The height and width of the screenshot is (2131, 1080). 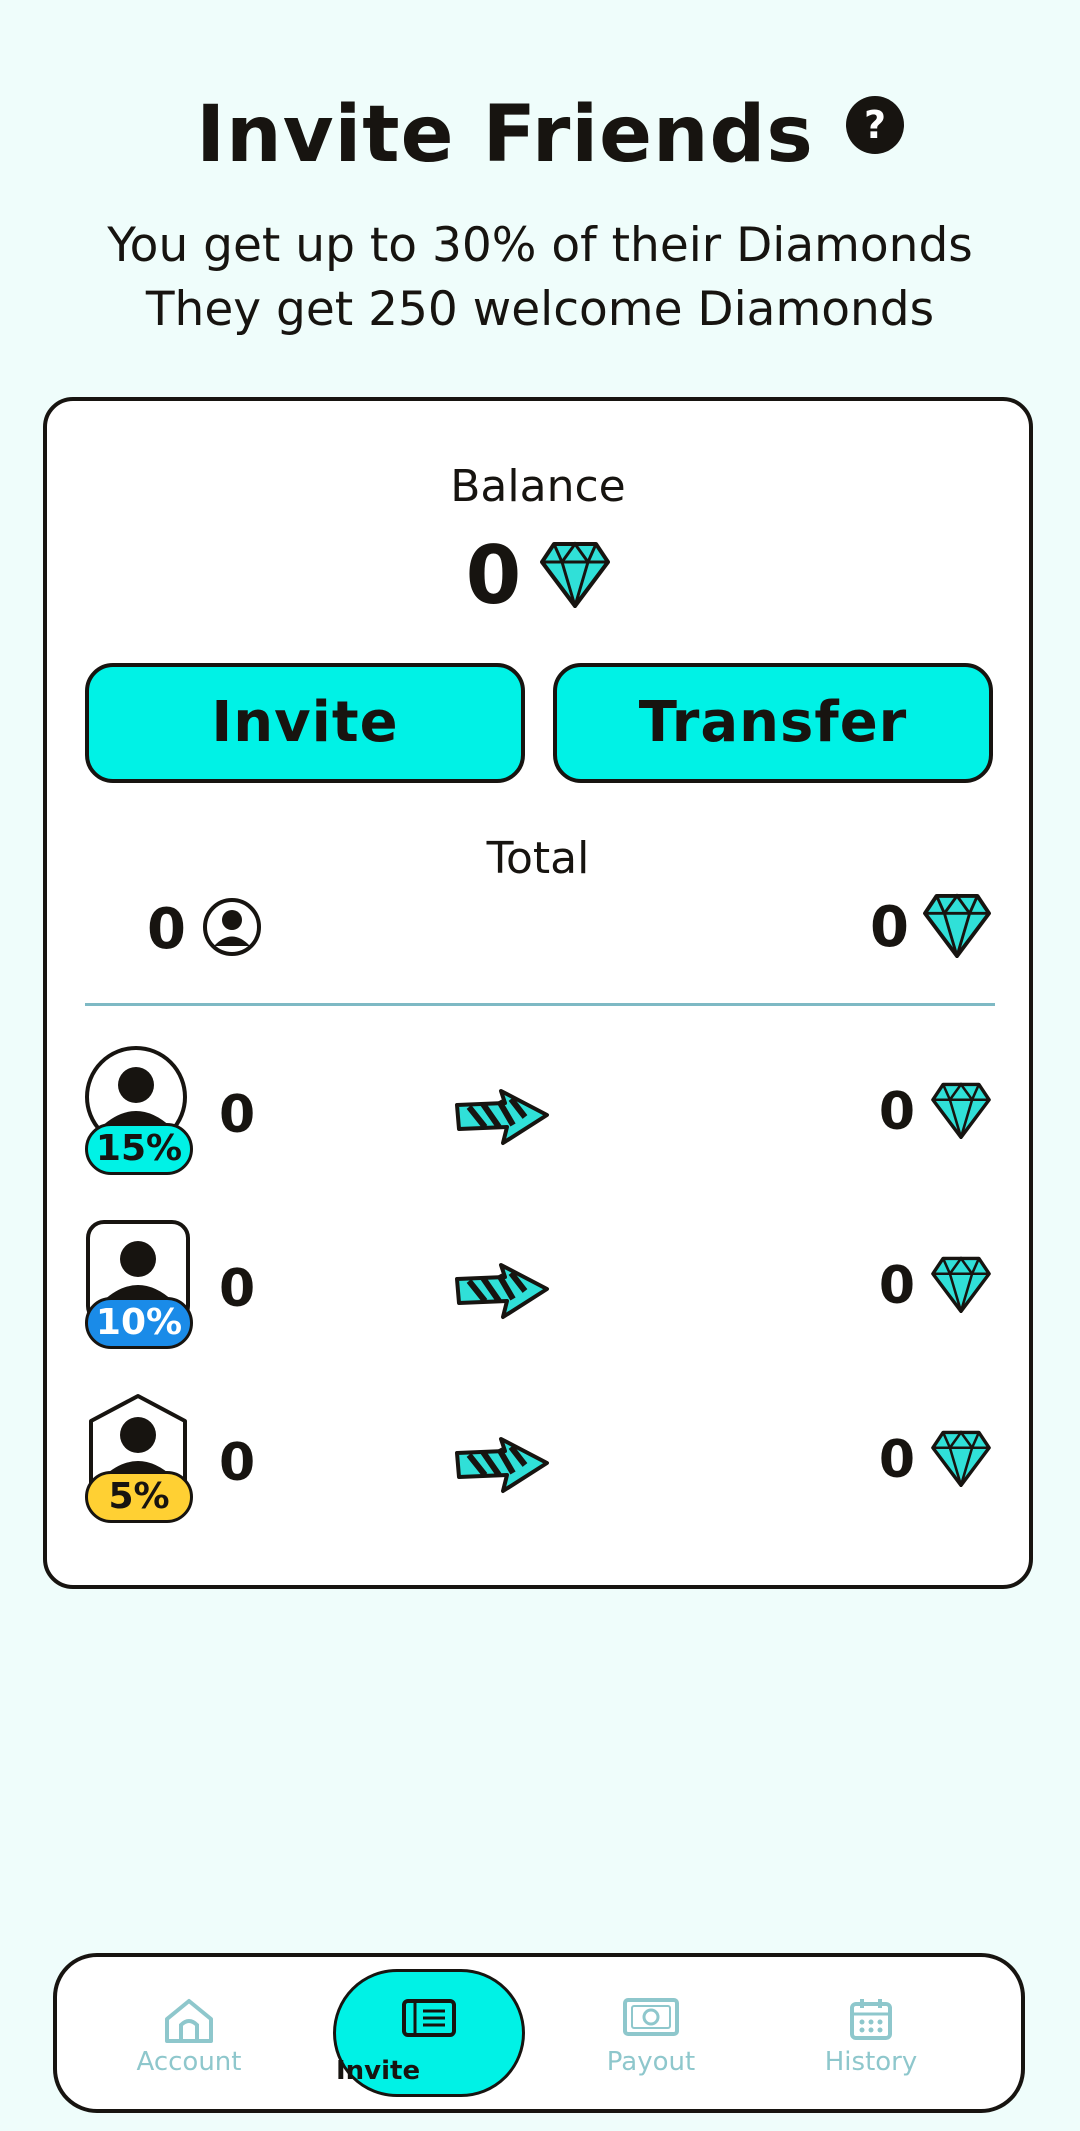 What do you see at coordinates (773, 723) in the screenshot?
I see `transfer-button: Transfer` at bounding box center [773, 723].